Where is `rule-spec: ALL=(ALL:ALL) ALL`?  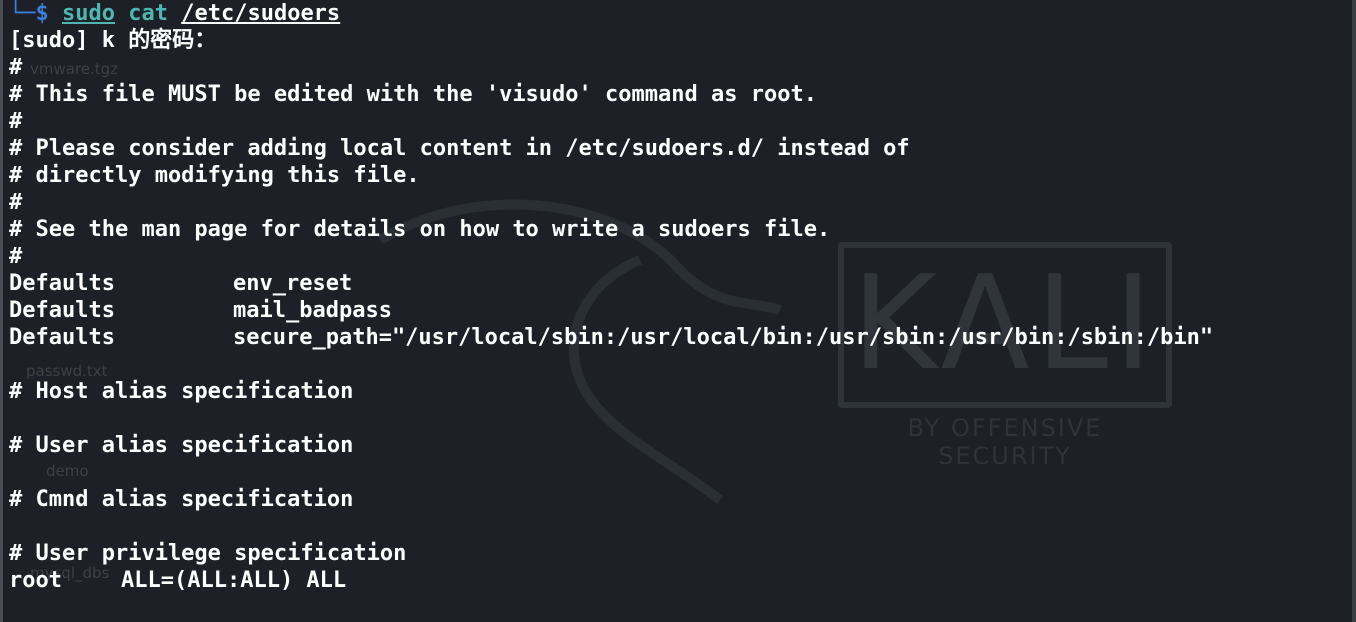
rule-spec: ALL=(ALL:ALL) ALL is located at coordinates (234, 580).